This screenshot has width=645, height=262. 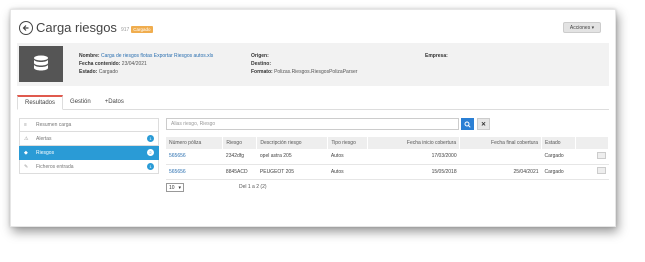 What do you see at coordinates (292, 143) in the screenshot?
I see `col-descripcion: Descripción riesgo` at bounding box center [292, 143].